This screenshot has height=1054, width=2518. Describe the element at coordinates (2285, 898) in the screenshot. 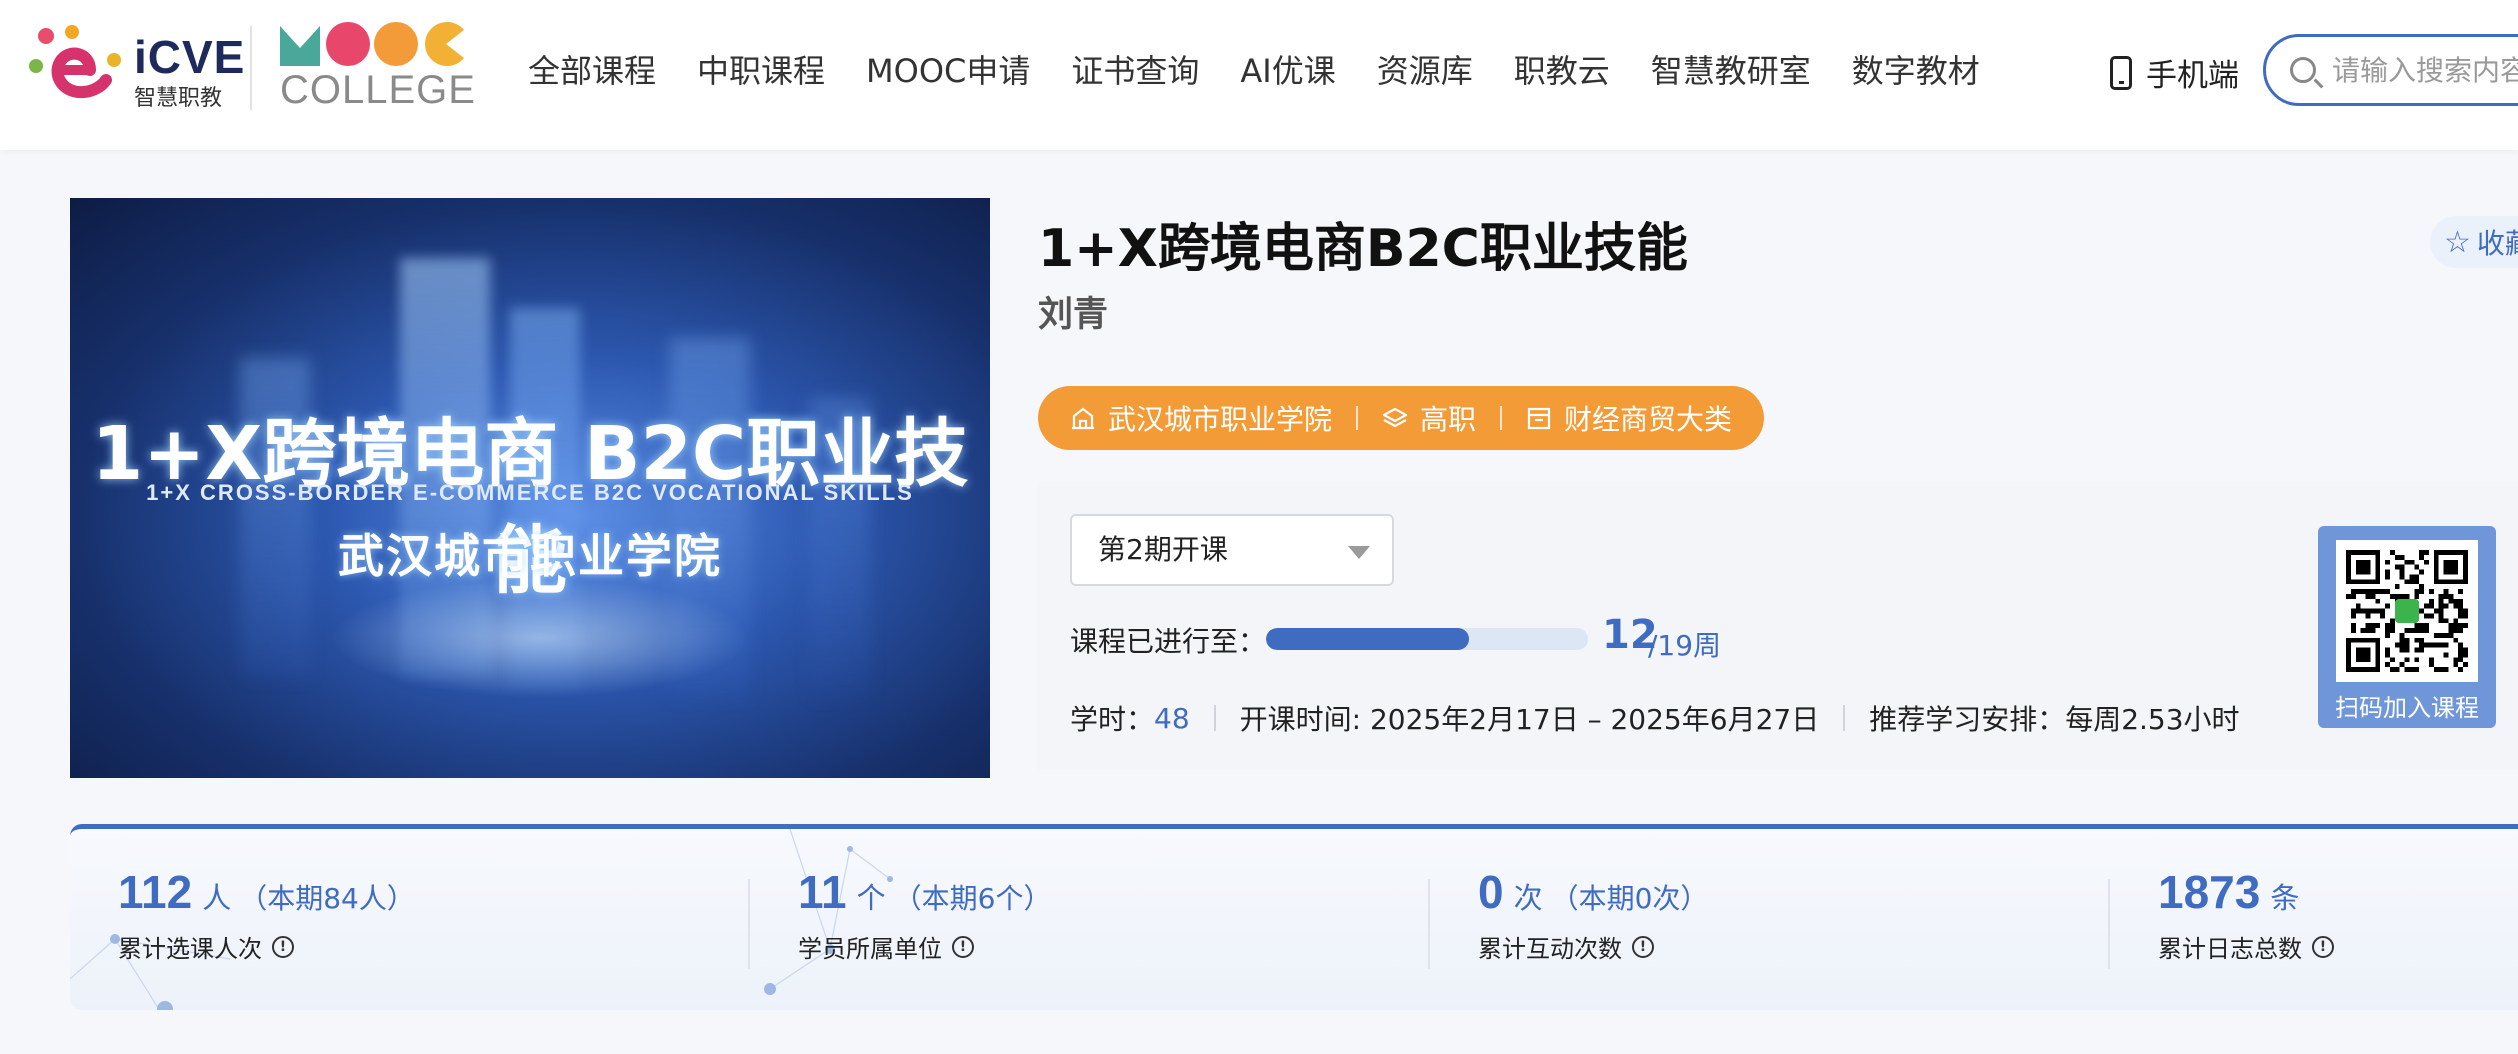

I see `stat-unit: 条` at that location.